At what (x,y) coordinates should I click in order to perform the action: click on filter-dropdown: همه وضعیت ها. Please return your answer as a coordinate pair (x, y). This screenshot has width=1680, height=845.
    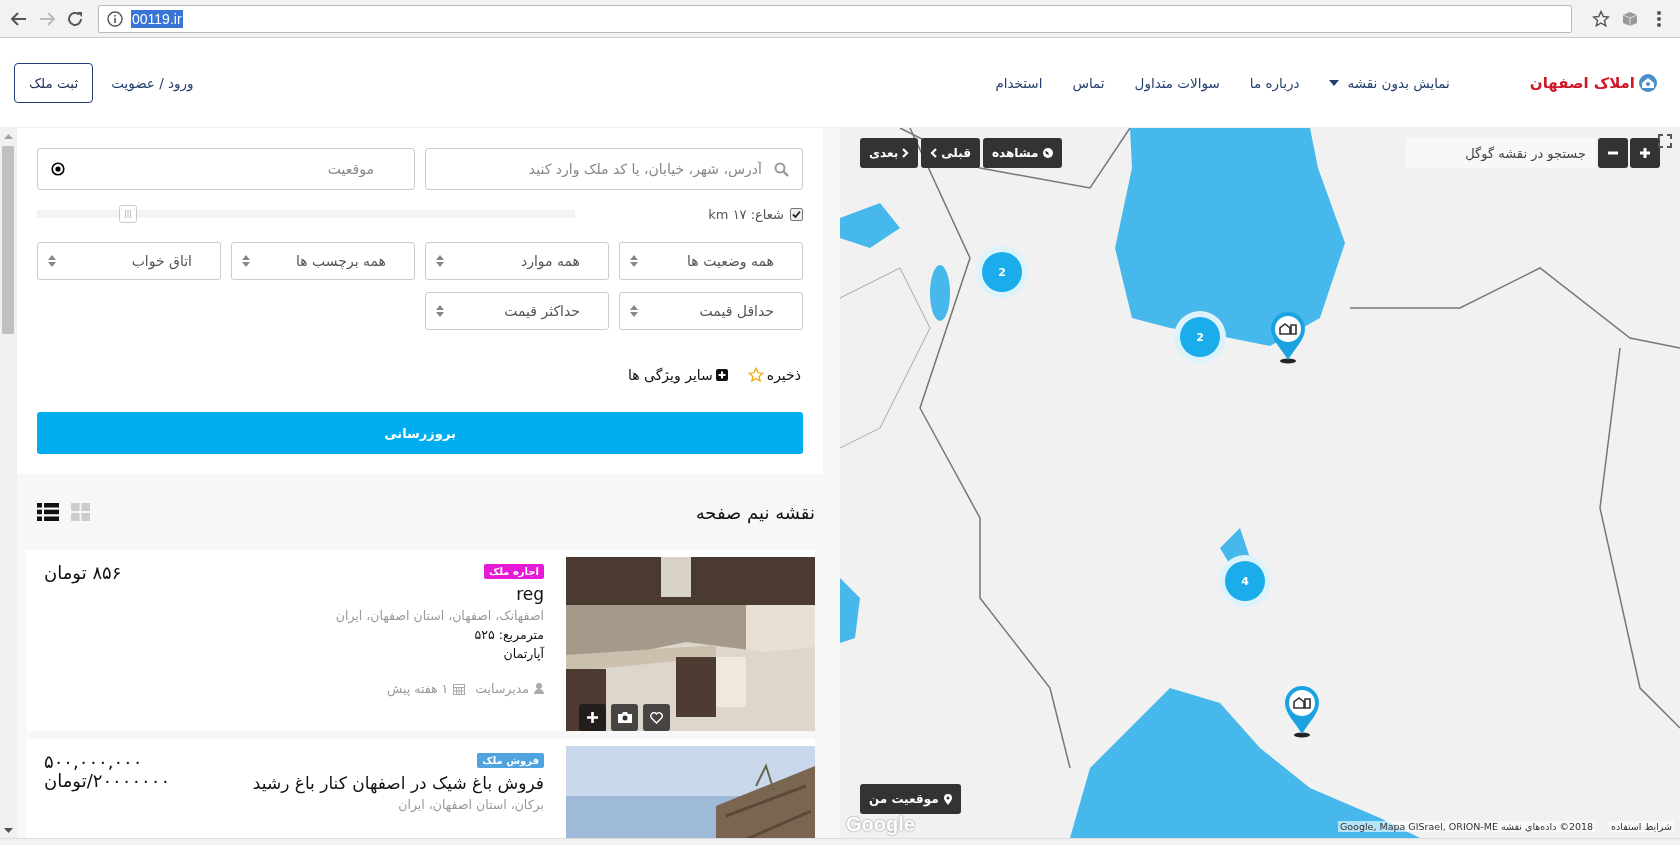
    Looking at the image, I should click on (711, 261).